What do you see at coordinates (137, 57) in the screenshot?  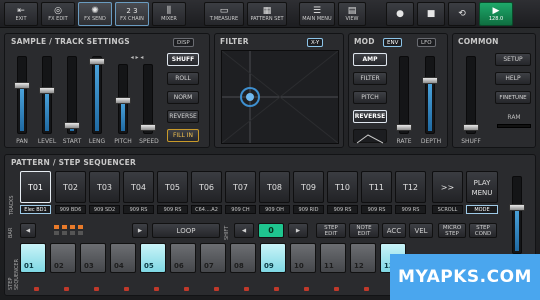 I see `pitch-arrows: ◂ ▸ ◂` at bounding box center [137, 57].